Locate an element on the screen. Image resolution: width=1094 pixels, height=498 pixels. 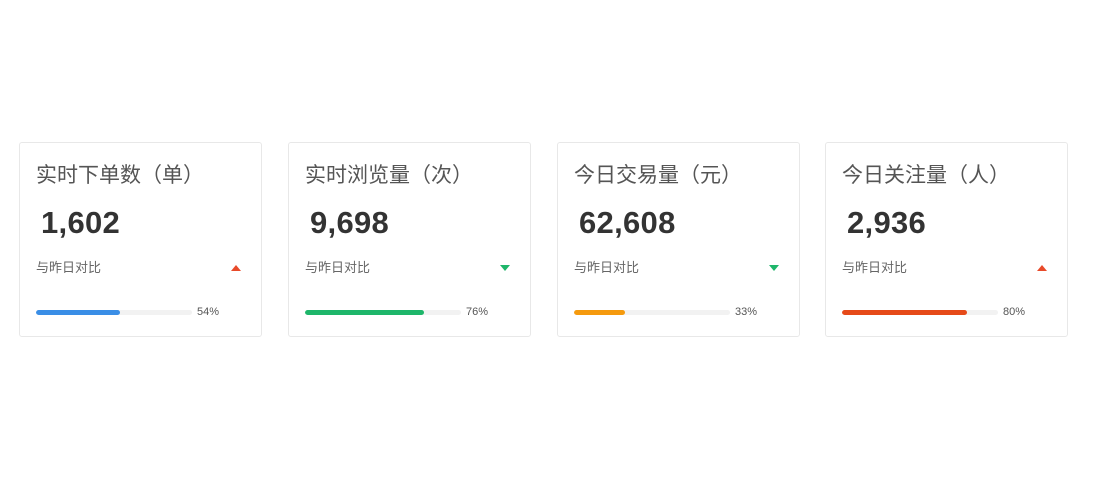
card-title: 实时浏览量（次） is located at coordinates (389, 175).